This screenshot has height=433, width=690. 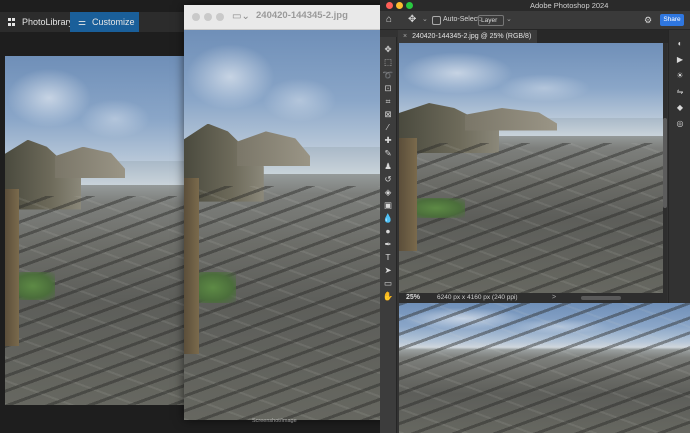 What do you see at coordinates (569, 5) in the screenshot?
I see `photoshop-app-title: Adobe Photoshop 2024` at bounding box center [569, 5].